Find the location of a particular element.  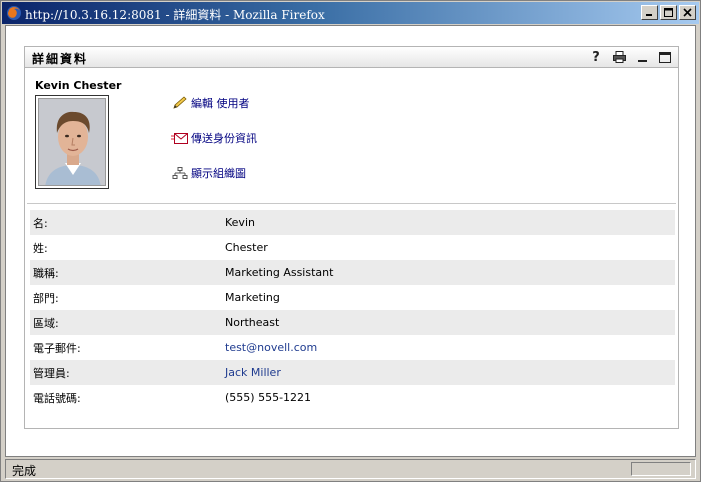

maximize-portlet-button is located at coordinates (665, 57).